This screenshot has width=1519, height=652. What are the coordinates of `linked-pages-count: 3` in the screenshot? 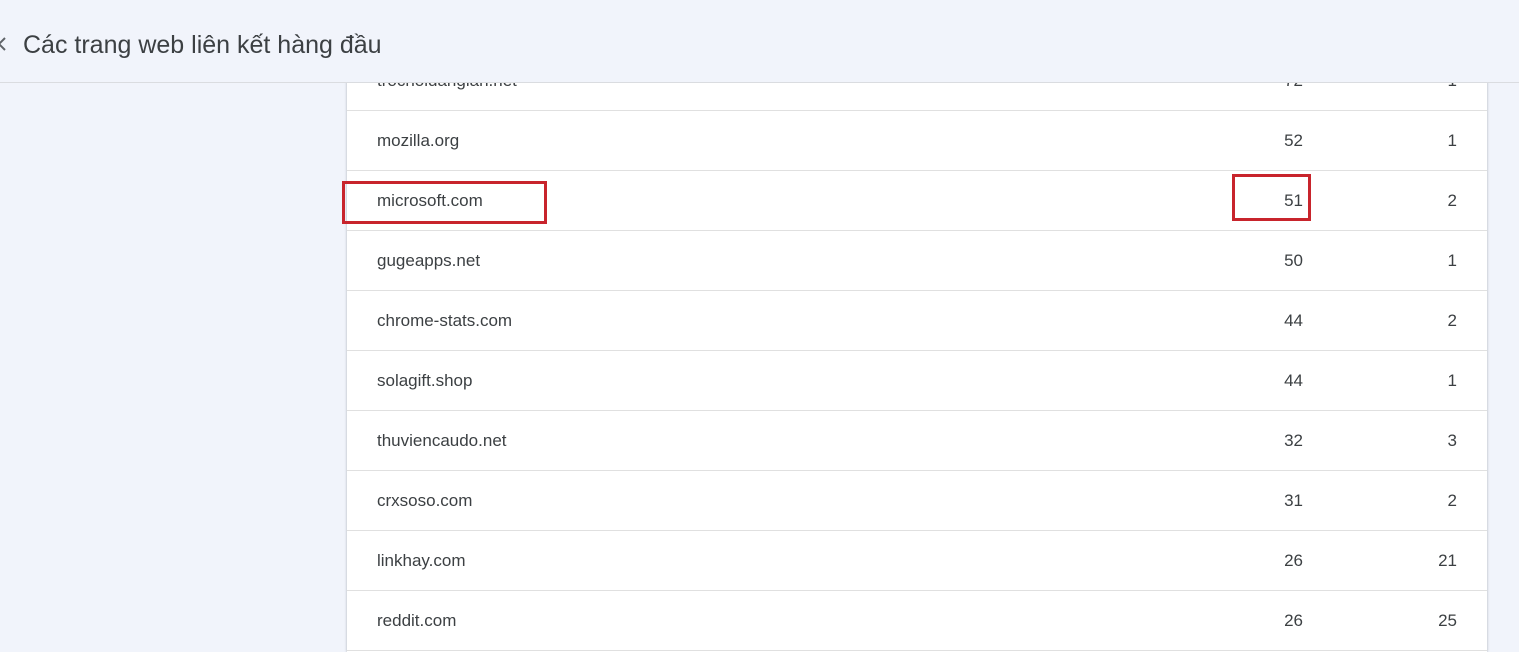 It's located at (1452, 440).